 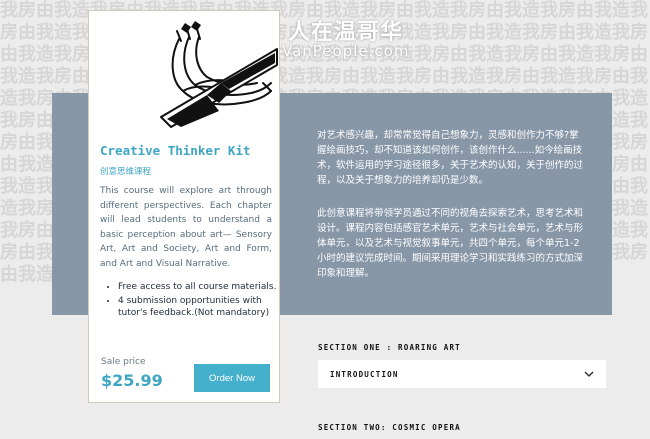 I want to click on order-now-button: Order Now, so click(x=232, y=378).